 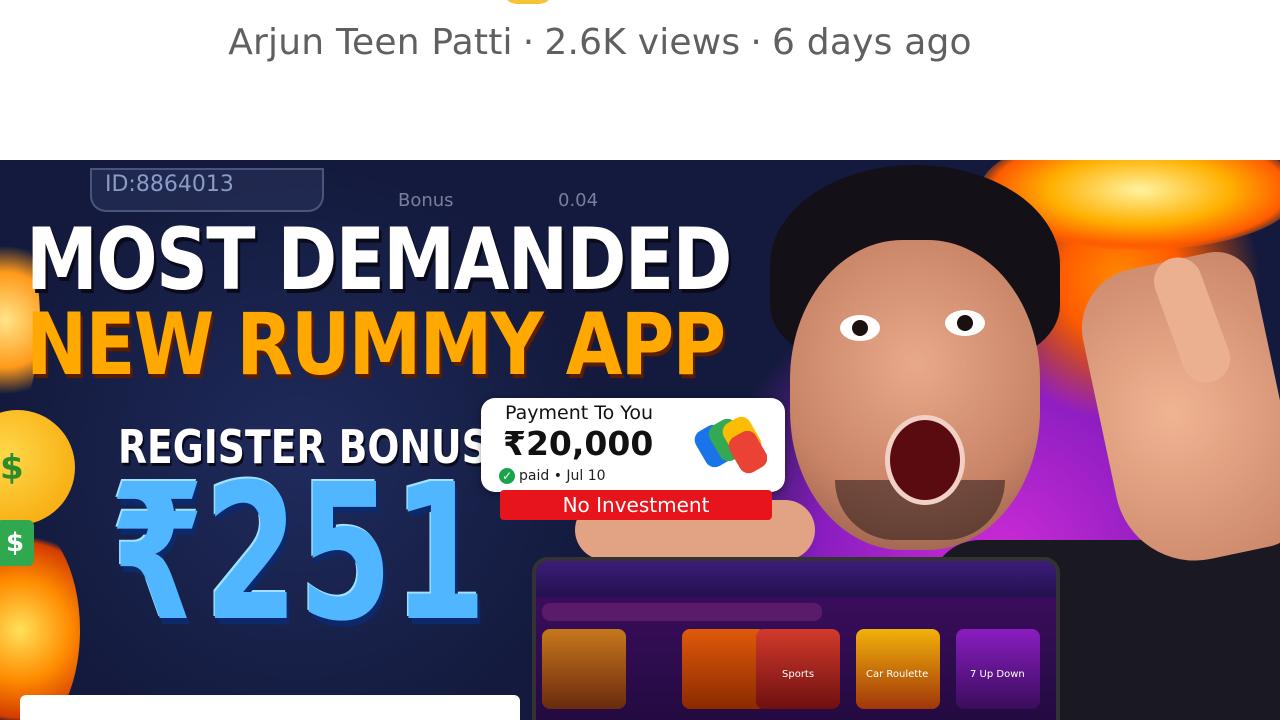 I want to click on phone-mockup: Sports Car Roulette 7 Up Down, so click(x=796, y=638).